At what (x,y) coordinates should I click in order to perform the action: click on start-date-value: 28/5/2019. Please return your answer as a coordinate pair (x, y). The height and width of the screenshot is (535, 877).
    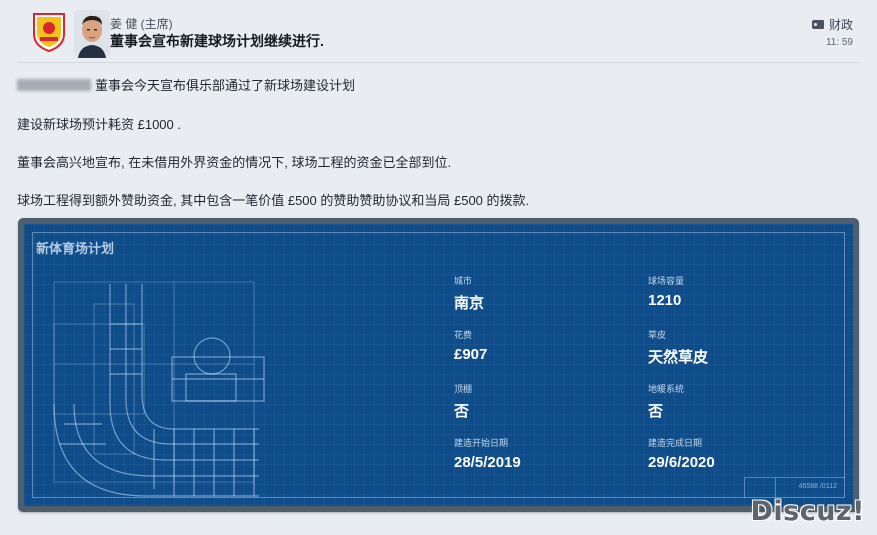
    Looking at the image, I should click on (487, 462).